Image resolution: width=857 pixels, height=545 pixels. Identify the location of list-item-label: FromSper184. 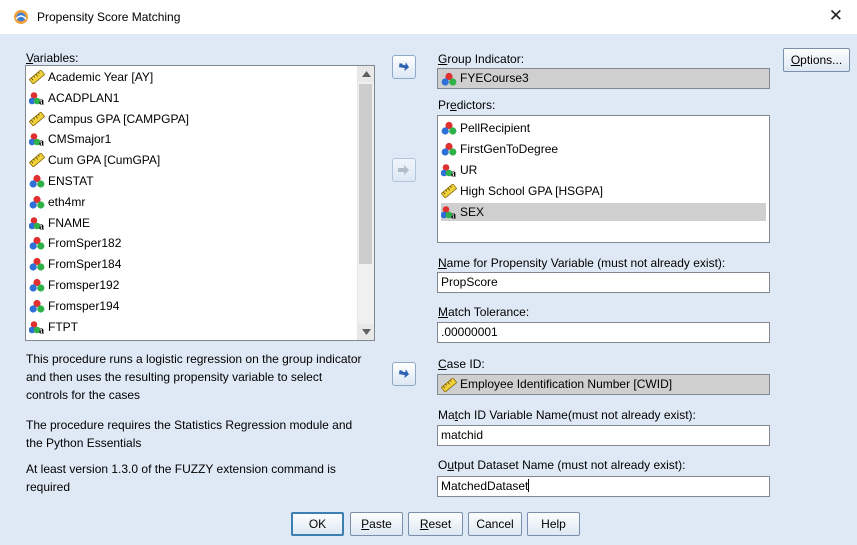
(85, 264).